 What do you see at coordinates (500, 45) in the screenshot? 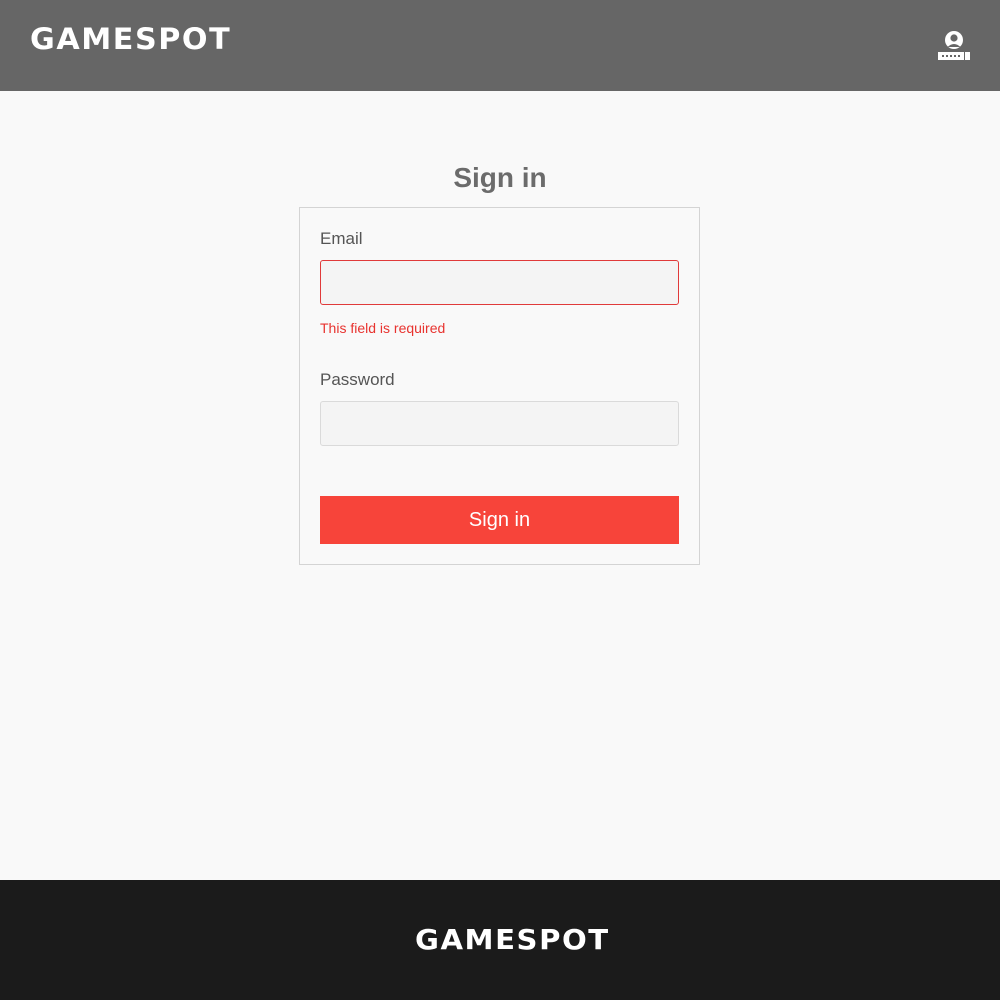
I see `top-header: GAMESPOT` at bounding box center [500, 45].